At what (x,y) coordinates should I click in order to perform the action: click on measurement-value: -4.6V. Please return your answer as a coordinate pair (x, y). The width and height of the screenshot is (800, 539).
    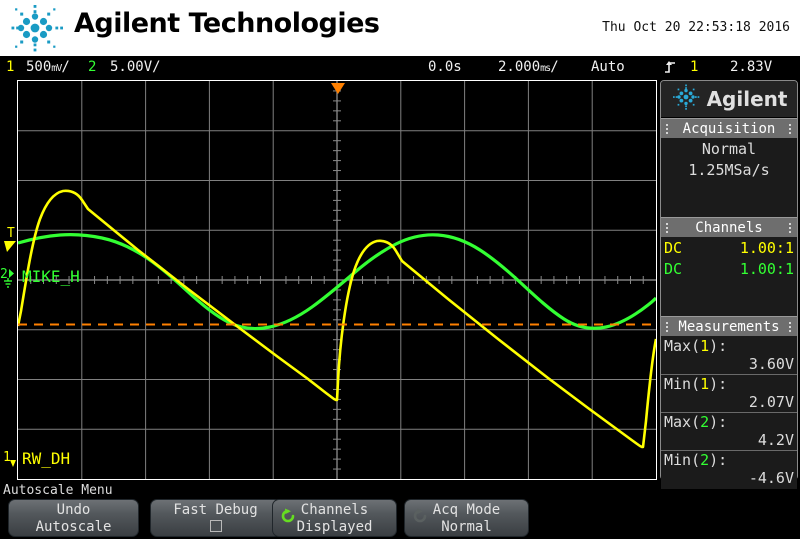
    Looking at the image, I should click on (771, 478).